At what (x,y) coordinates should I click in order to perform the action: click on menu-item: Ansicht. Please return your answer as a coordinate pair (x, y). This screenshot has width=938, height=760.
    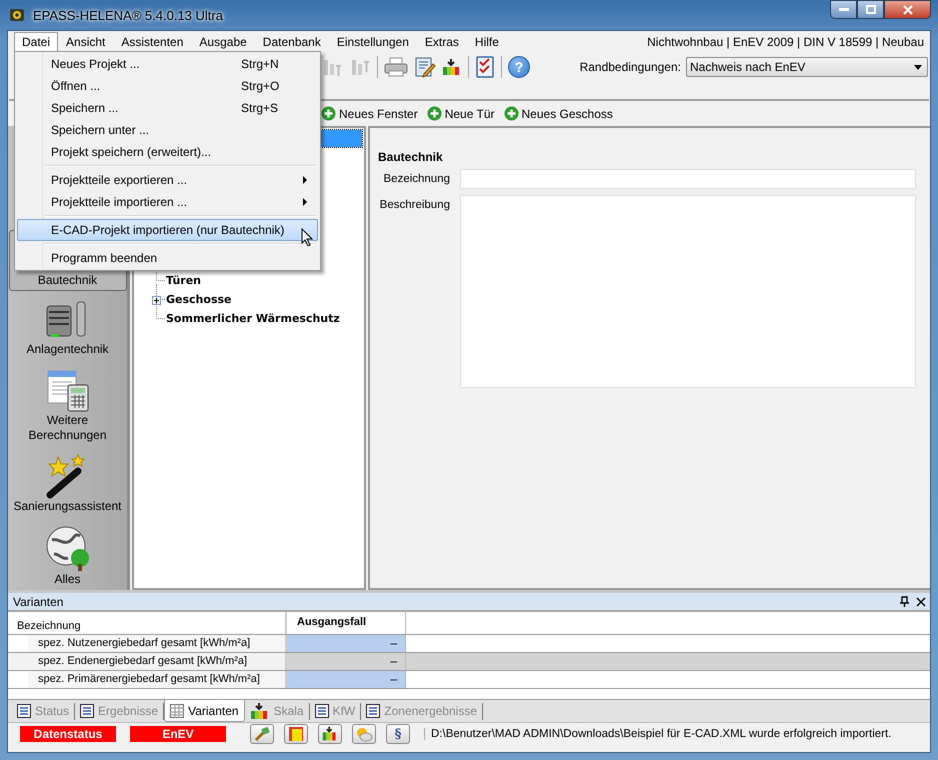
    Looking at the image, I should click on (86, 42).